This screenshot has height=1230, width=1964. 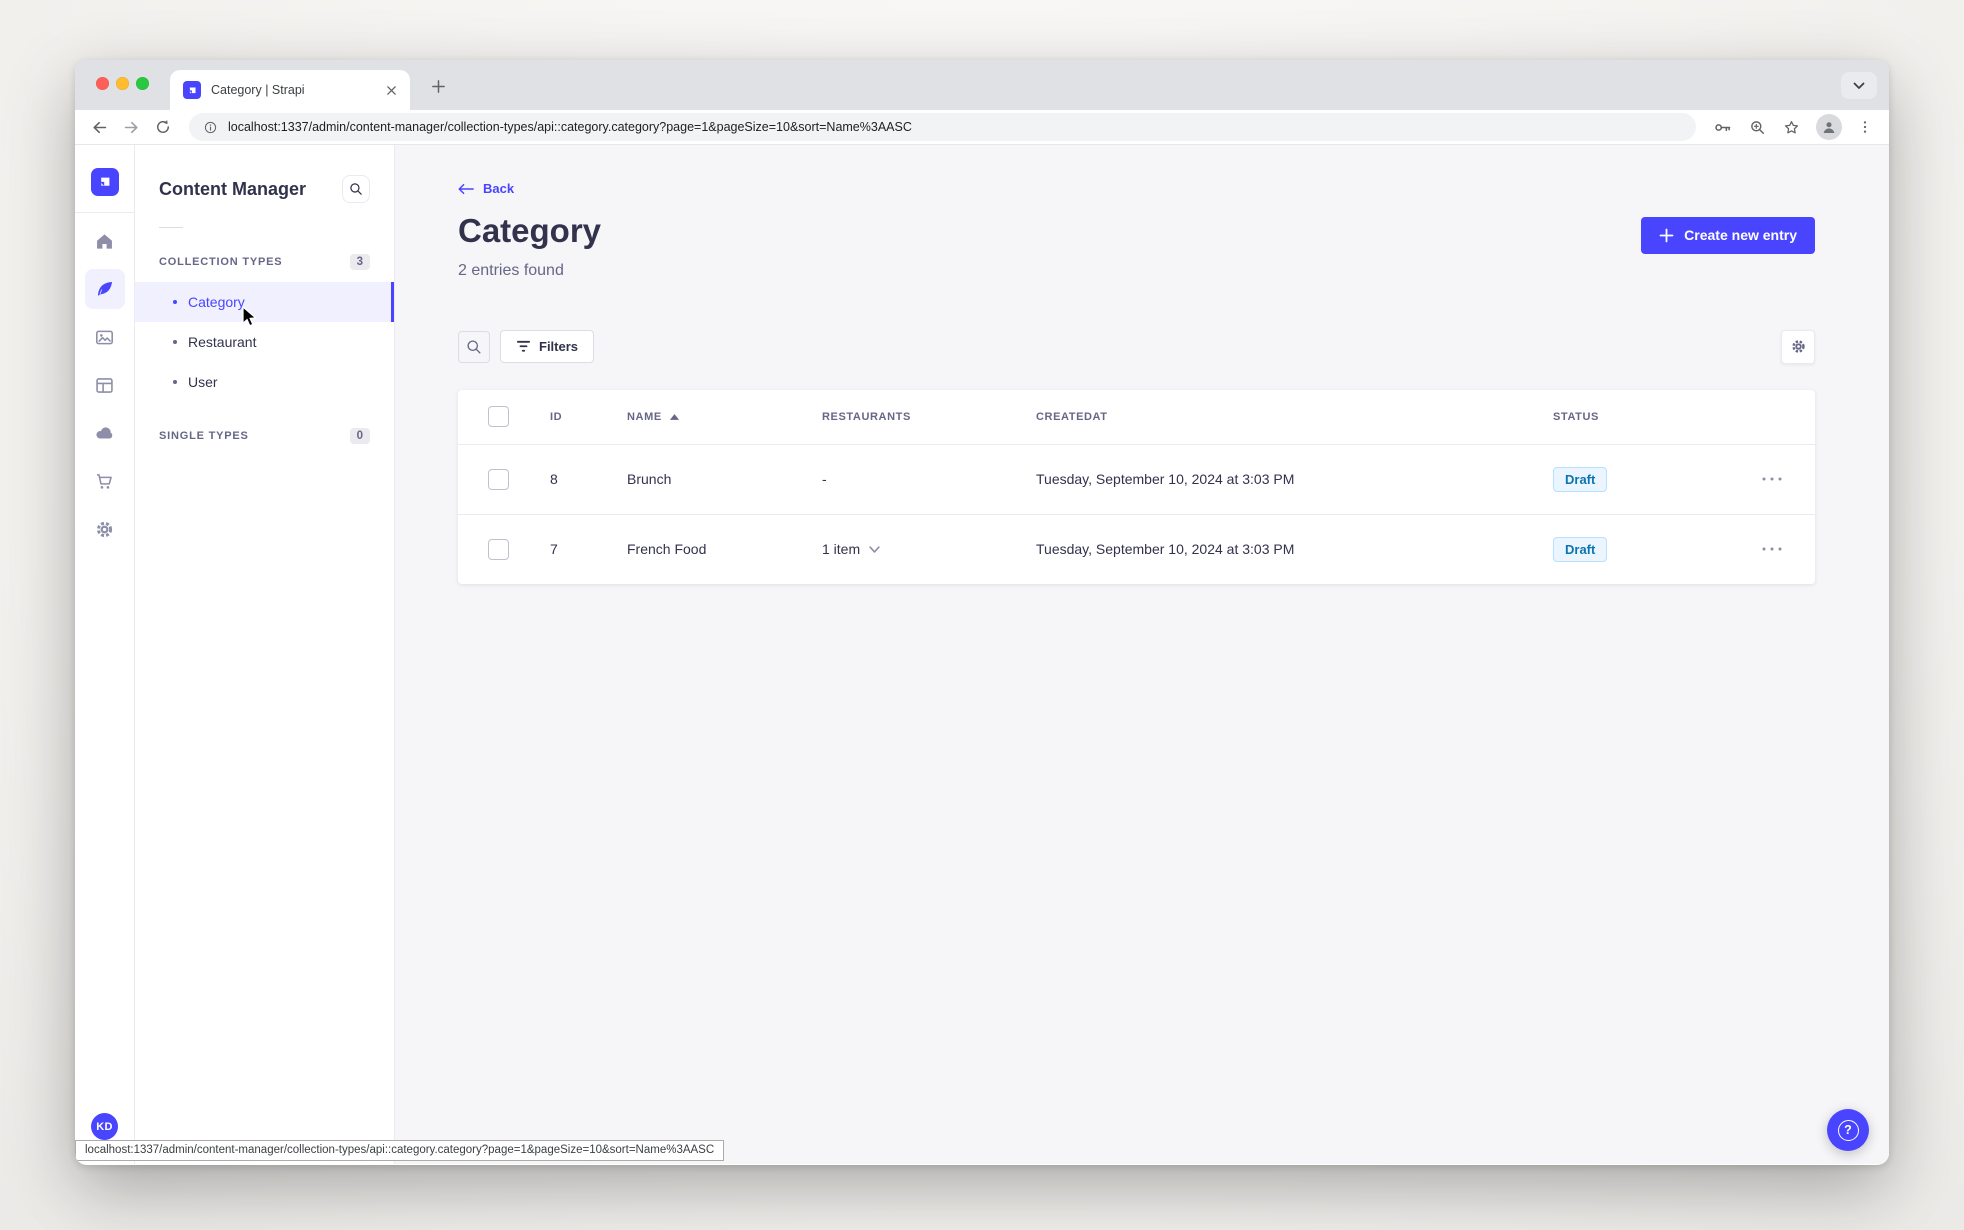 I want to click on user-avatar: KD, so click(x=104, y=1126).